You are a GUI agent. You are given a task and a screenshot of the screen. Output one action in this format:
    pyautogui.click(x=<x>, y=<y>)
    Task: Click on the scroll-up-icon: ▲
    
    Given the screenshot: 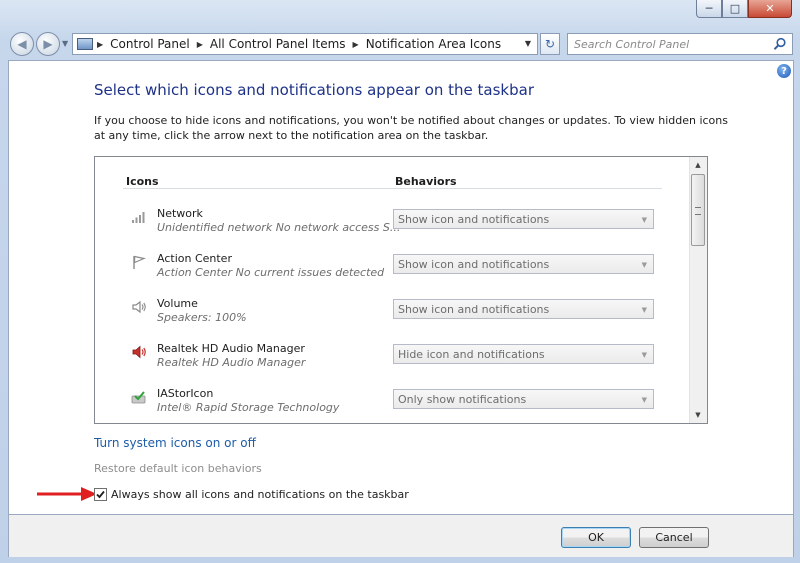 What is the action you would take?
    pyautogui.click(x=698, y=165)
    